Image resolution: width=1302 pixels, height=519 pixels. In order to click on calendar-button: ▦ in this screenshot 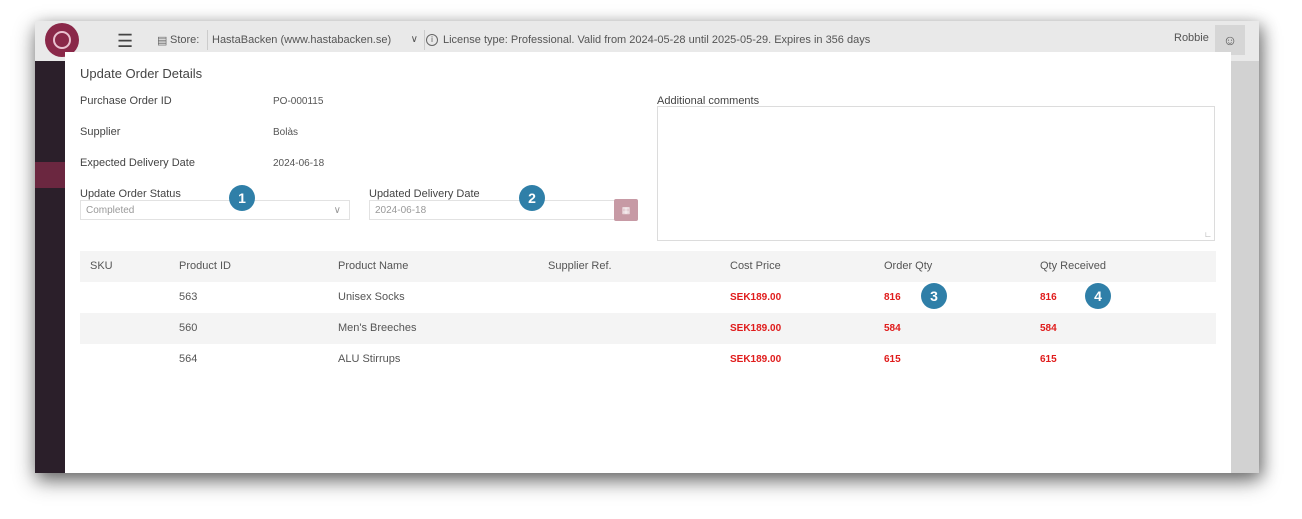, I will do `click(626, 210)`.